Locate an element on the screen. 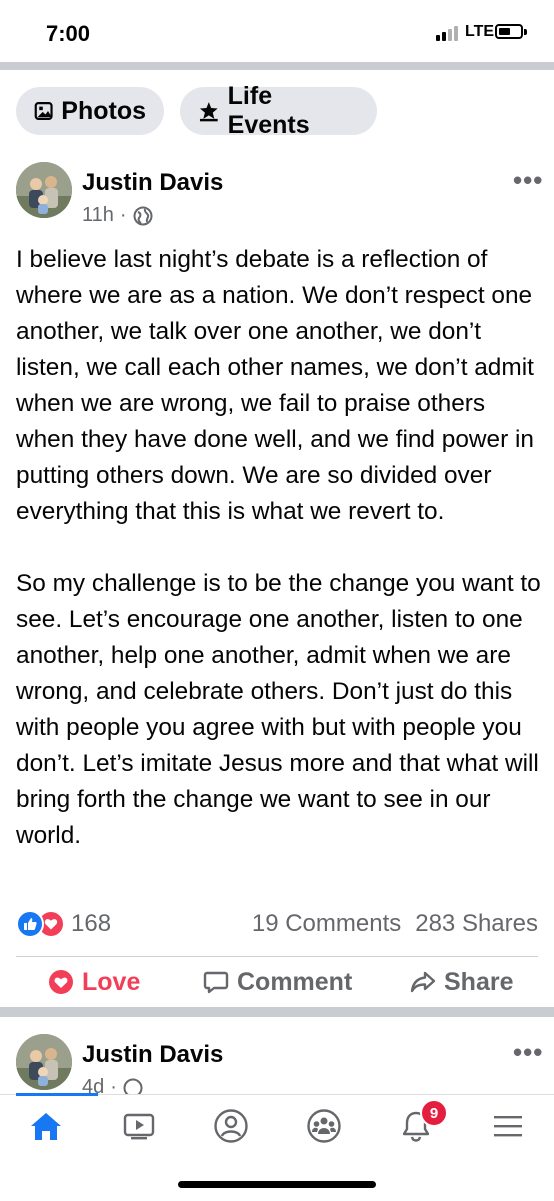 The image size is (554, 1201). home-indicator is located at coordinates (277, 1184).